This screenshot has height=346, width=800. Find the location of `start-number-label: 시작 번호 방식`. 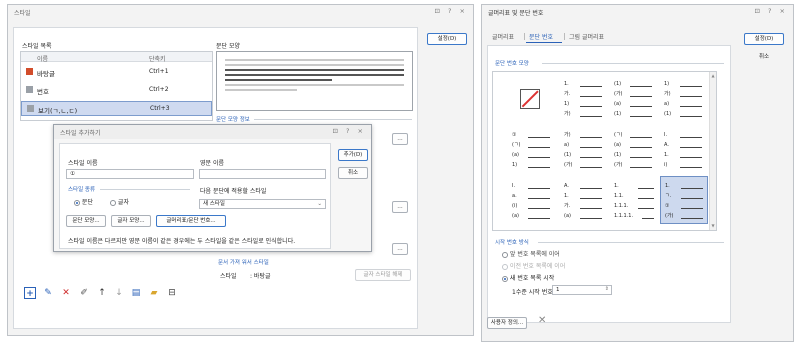

start-number-label: 시작 번호 방식 is located at coordinates (512, 243).